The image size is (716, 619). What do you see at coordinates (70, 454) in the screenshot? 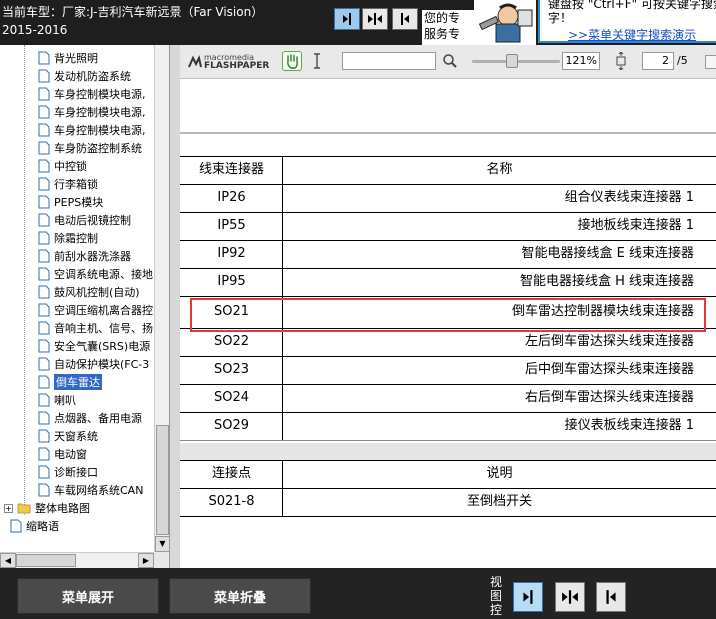
I see `tree-item-label: 电动窗` at bounding box center [70, 454].